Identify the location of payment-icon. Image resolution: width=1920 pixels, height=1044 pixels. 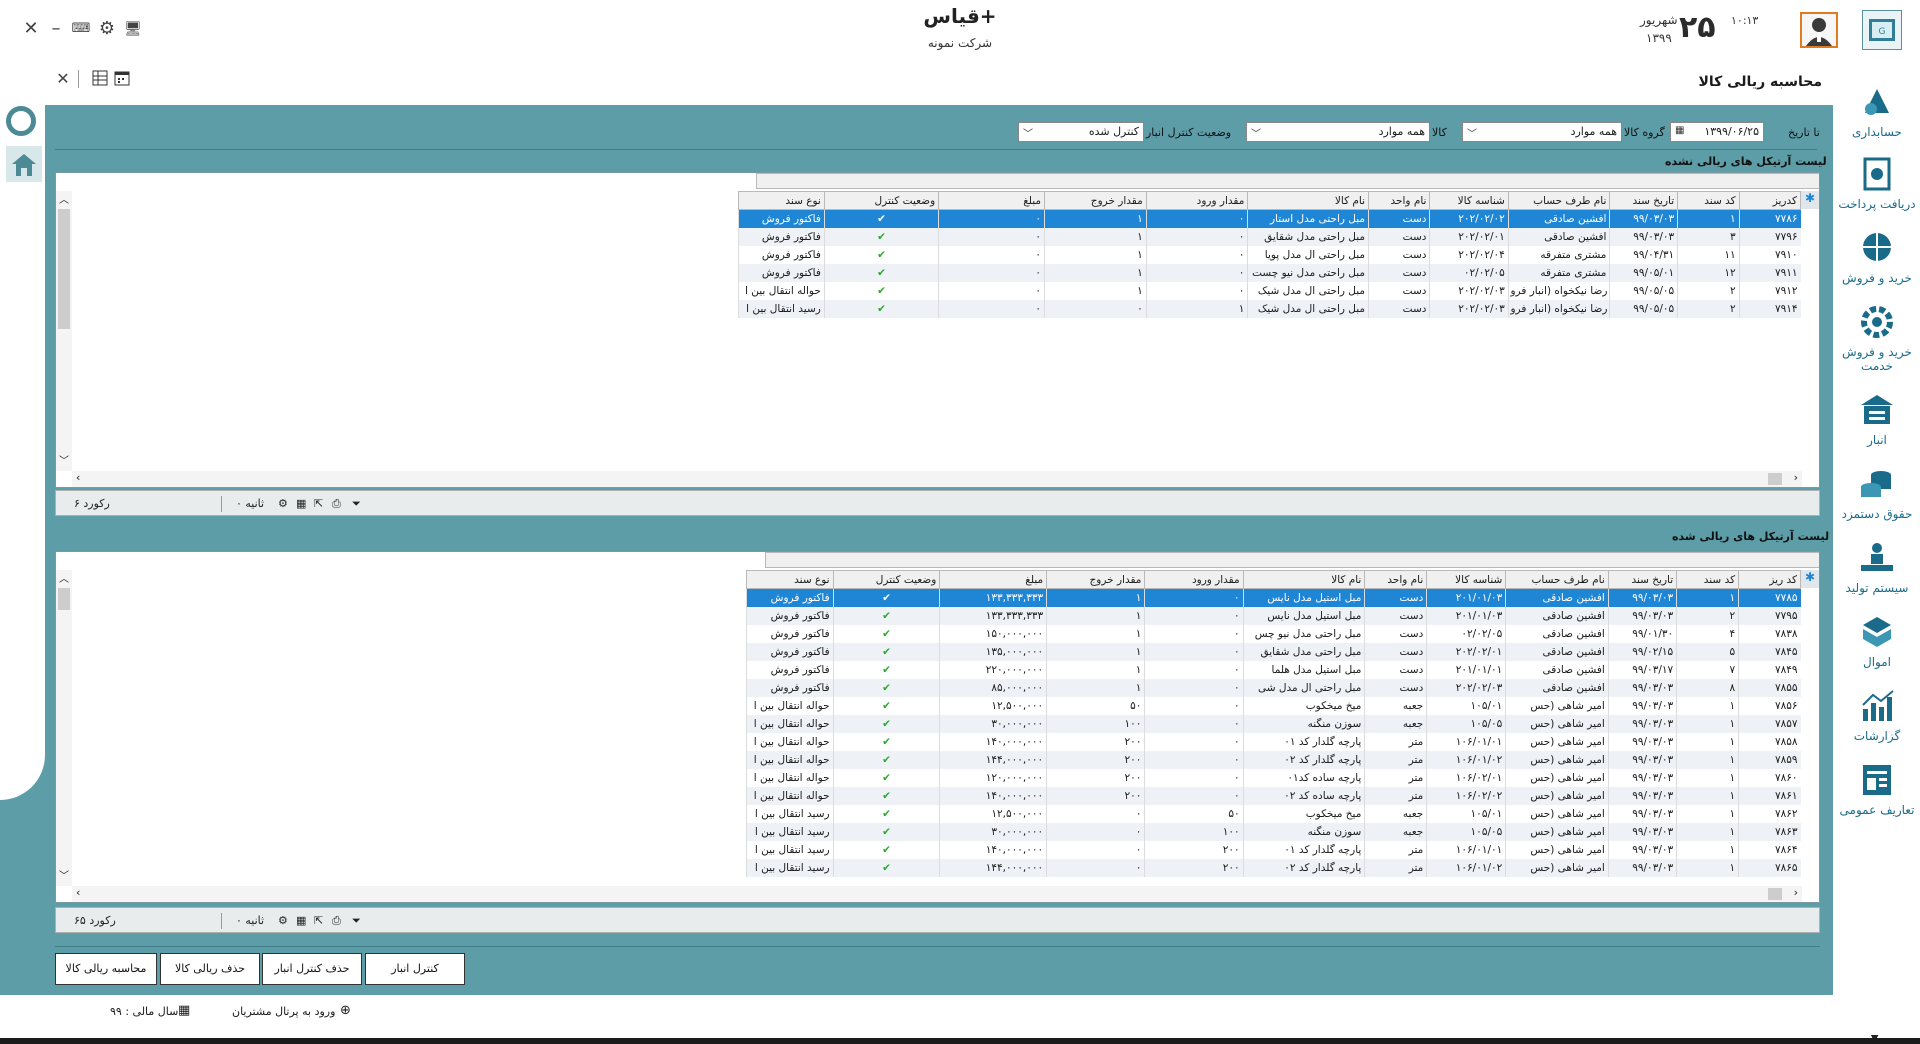
(1877, 174).